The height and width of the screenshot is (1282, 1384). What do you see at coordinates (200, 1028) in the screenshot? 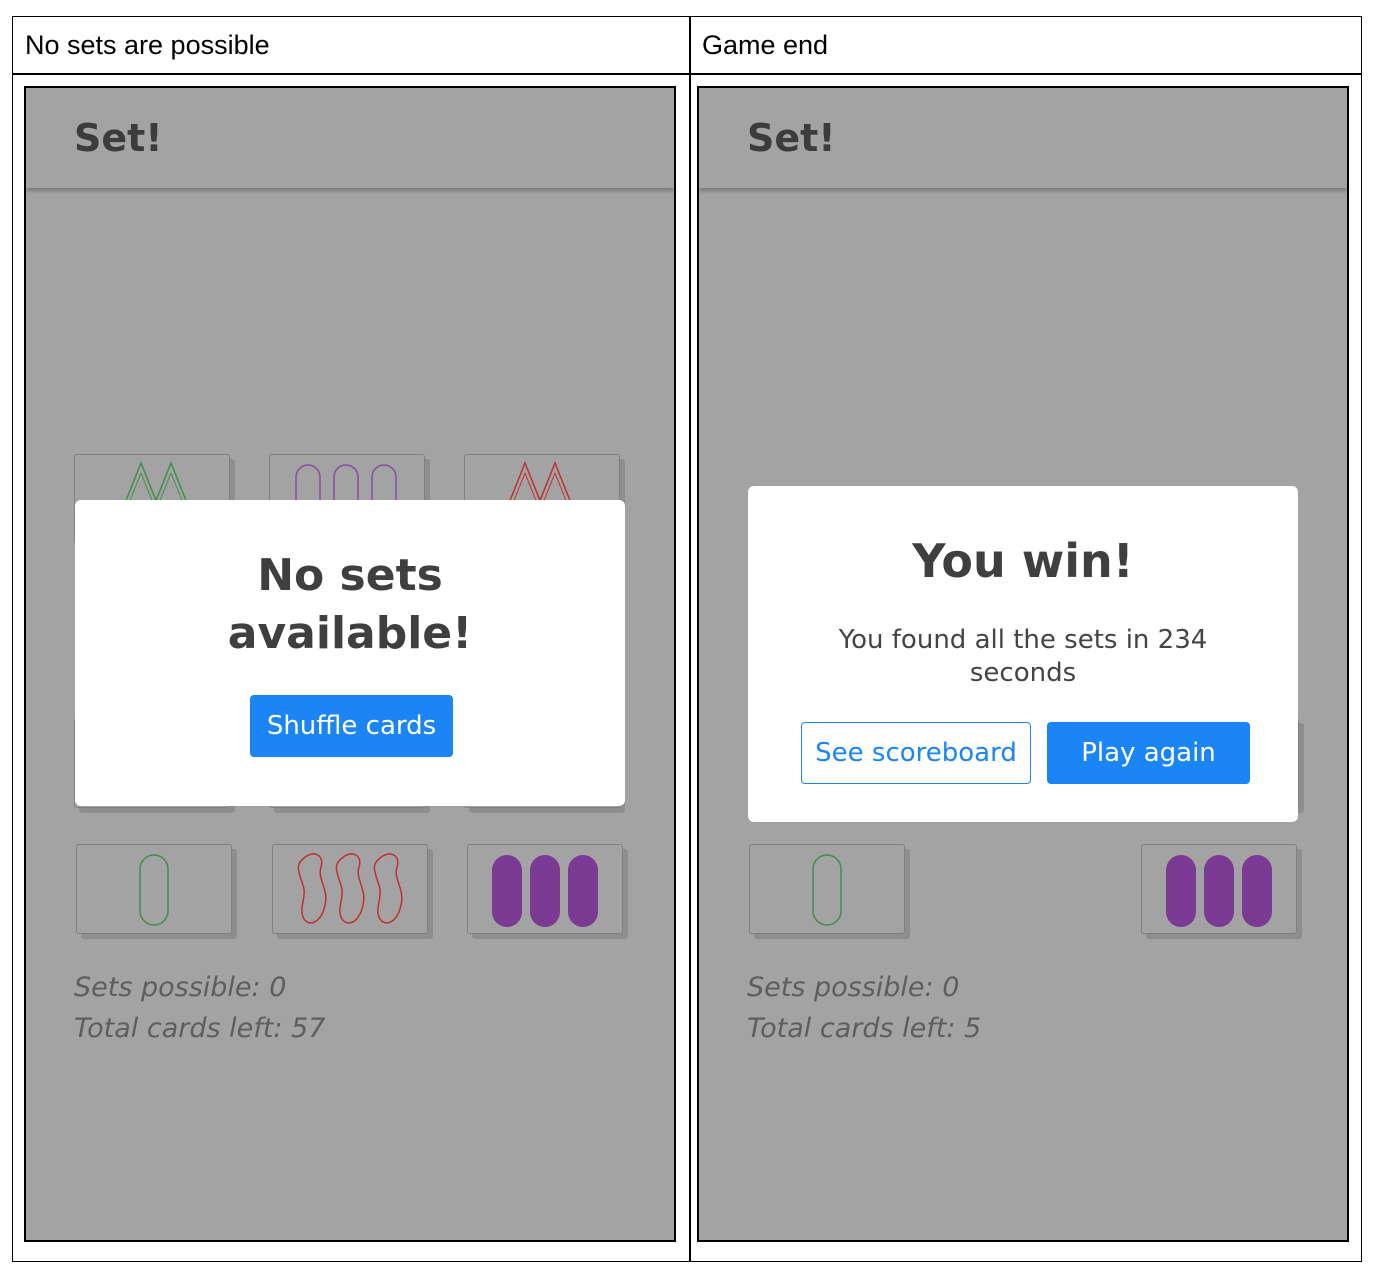
I see `cards-left-label: Total cards left: 57` at bounding box center [200, 1028].